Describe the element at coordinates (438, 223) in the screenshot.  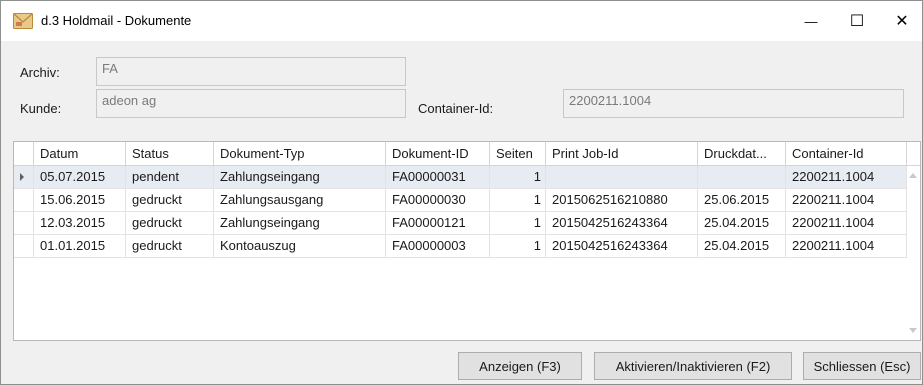
I see `cell-dokument-id: FA00000121` at that location.